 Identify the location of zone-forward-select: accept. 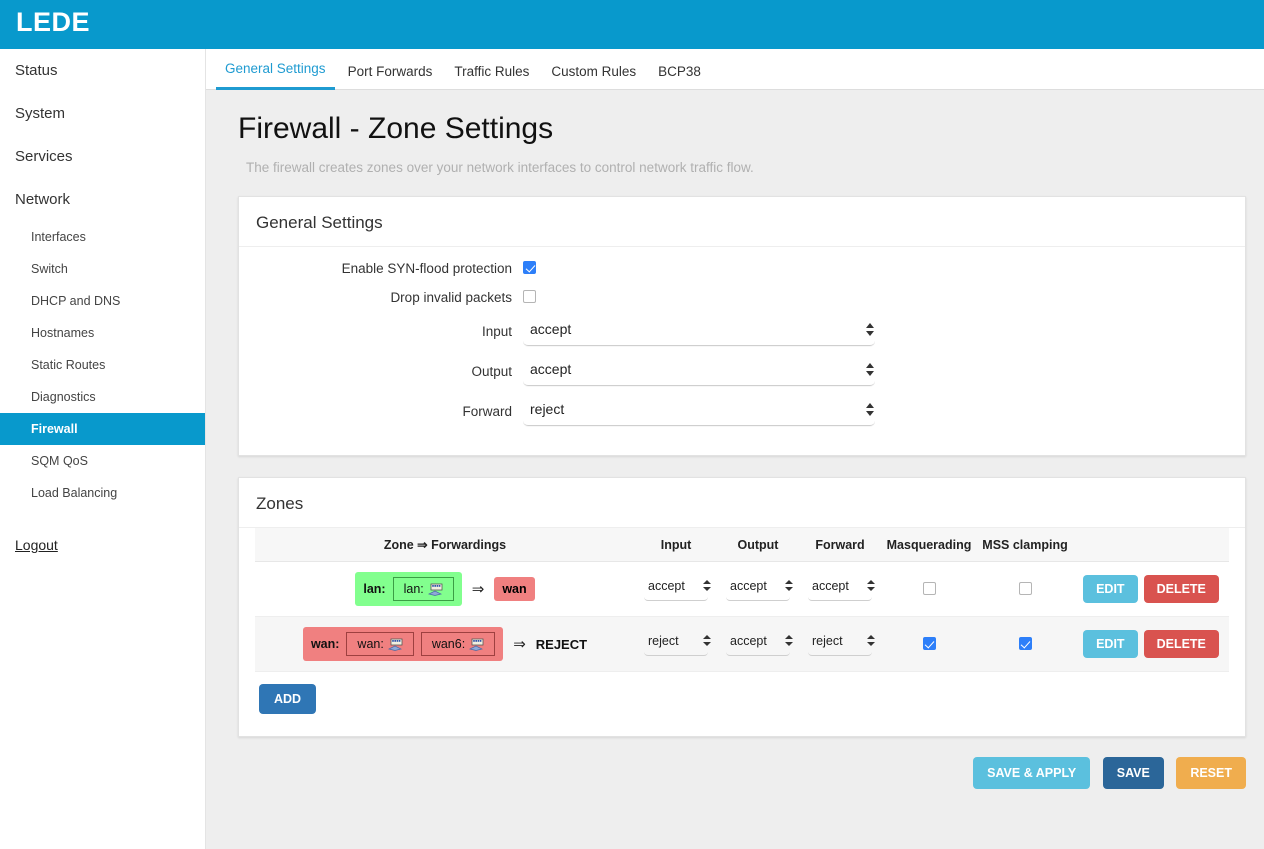
(841, 589).